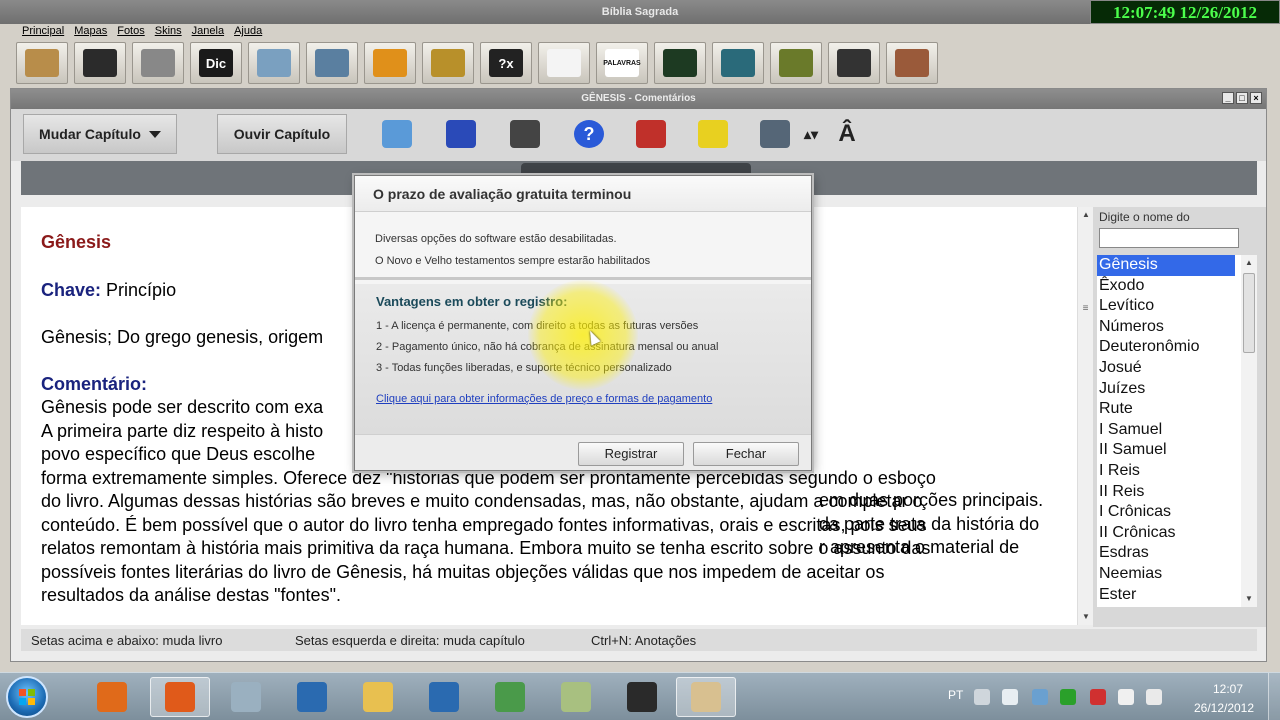 This screenshot has height=720, width=1280. What do you see at coordinates (1177, 327) in the screenshot?
I see `book-list-item: Números` at bounding box center [1177, 327].